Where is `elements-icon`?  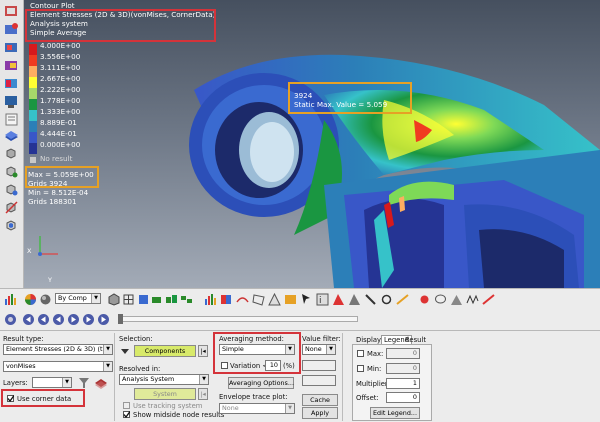 elements-icon is located at coordinates (186, 299).